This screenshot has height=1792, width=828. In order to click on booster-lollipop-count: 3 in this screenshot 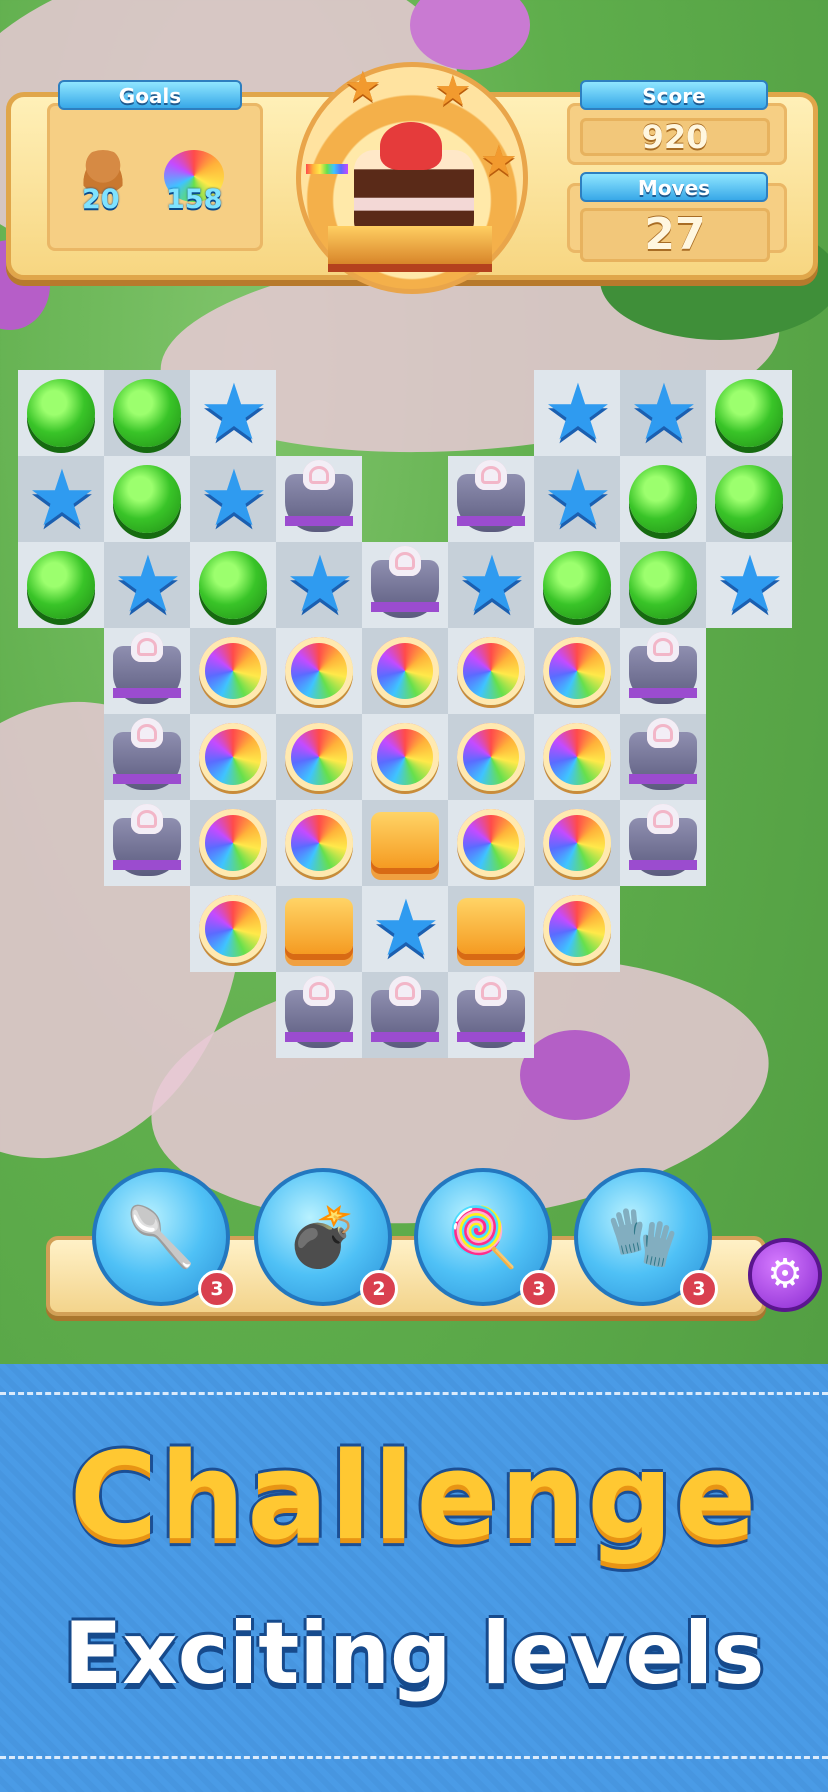, I will do `click(539, 1289)`.